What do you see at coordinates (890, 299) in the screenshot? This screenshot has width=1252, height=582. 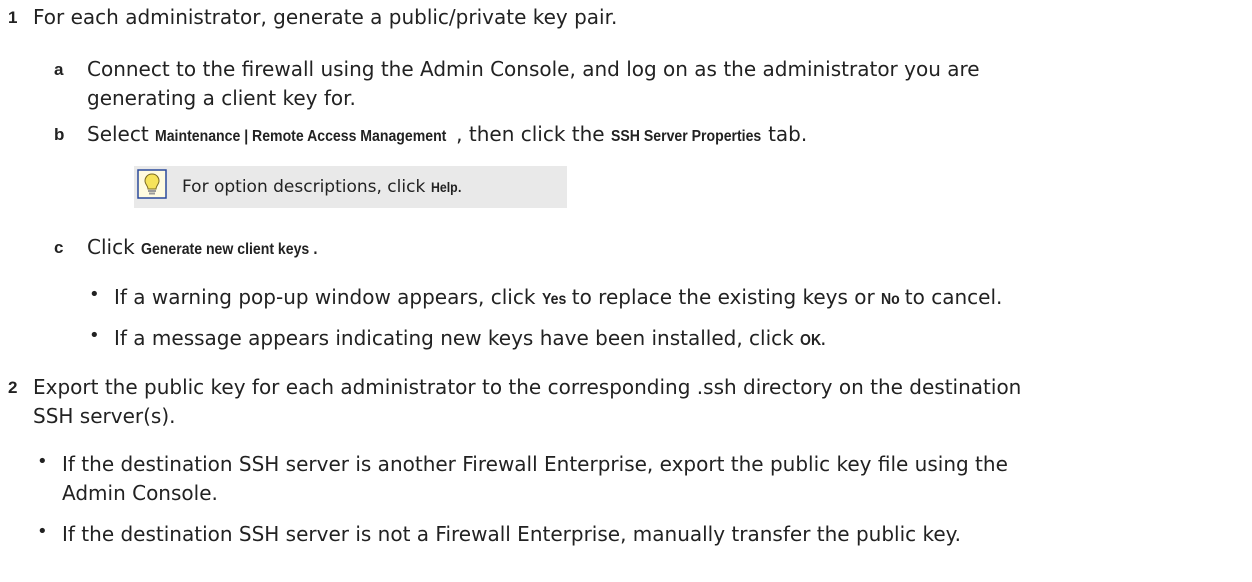 I see `ui-no-label: No` at bounding box center [890, 299].